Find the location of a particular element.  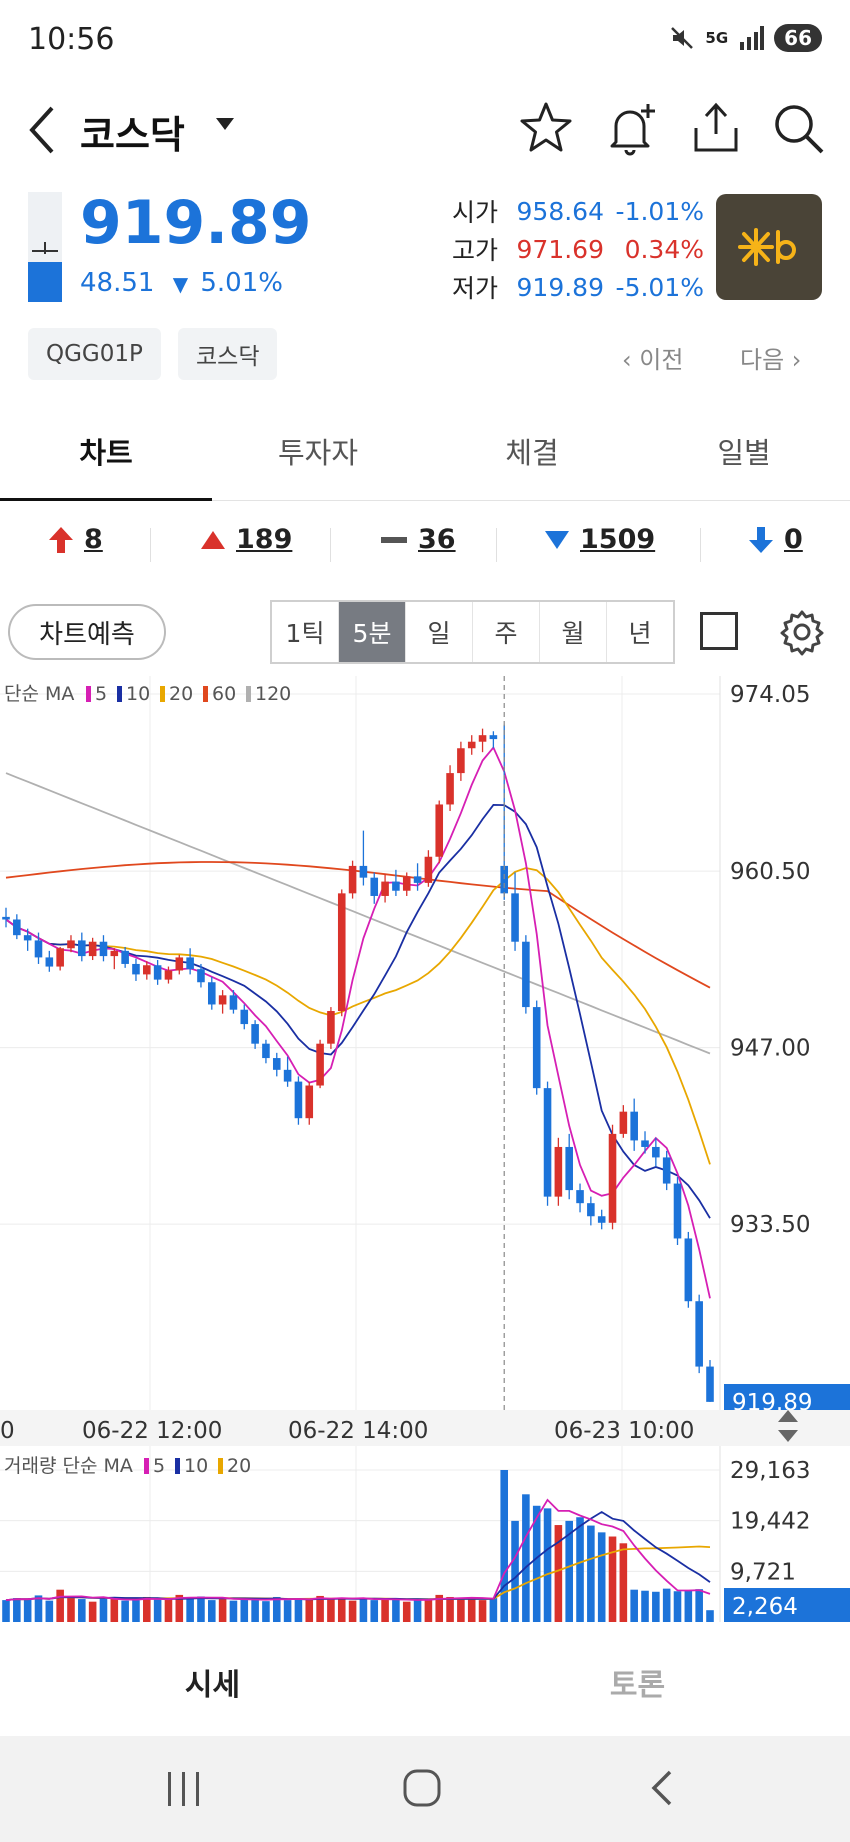

period-day: 일 is located at coordinates (439, 632).